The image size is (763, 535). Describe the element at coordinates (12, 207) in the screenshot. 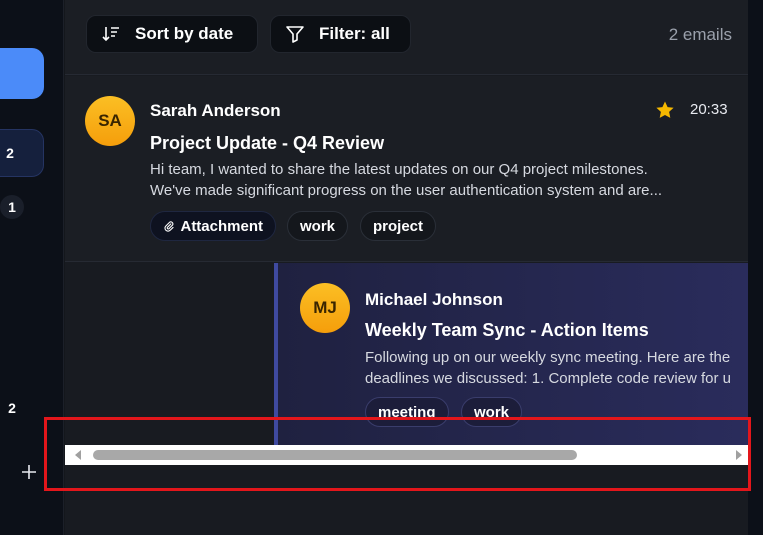

I see `folder-count-badge: 1` at that location.